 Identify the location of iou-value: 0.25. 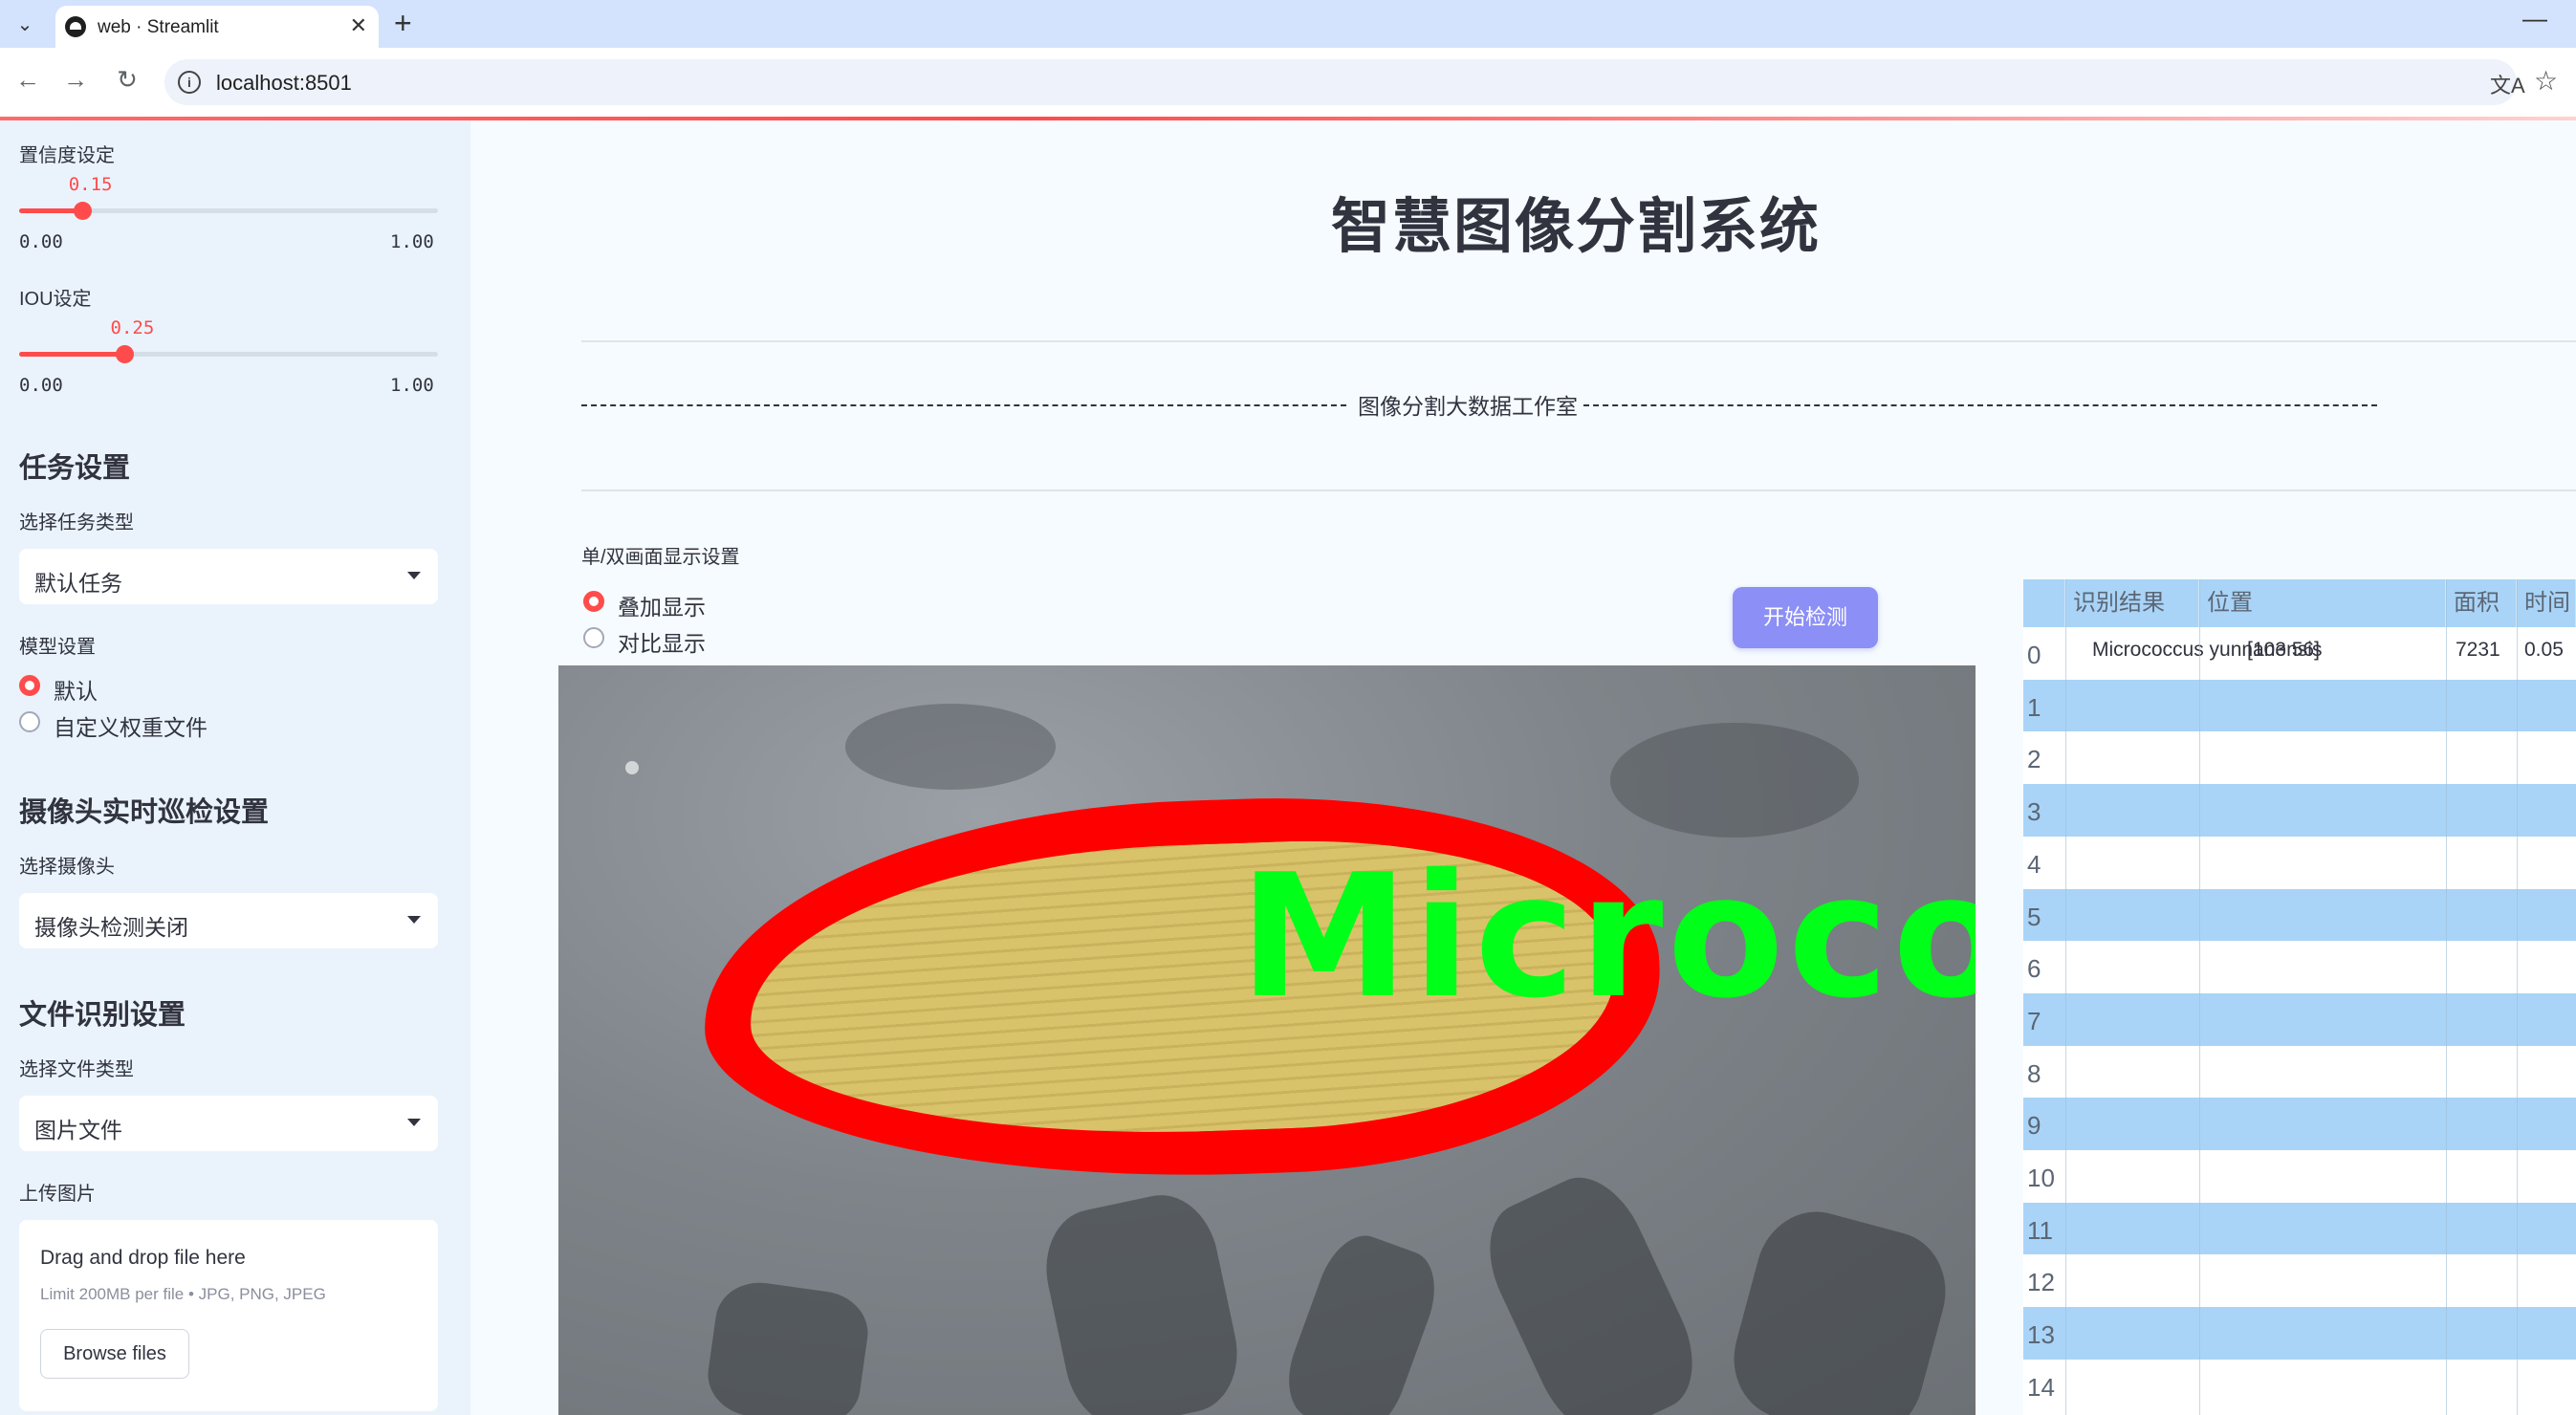
(132, 327).